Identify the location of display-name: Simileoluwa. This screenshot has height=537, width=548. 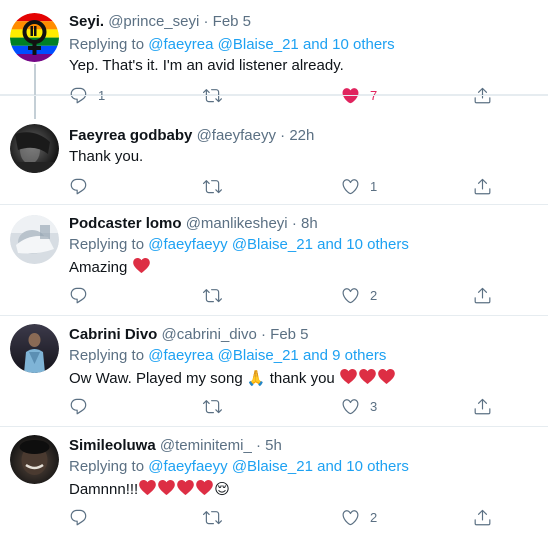
(112, 445).